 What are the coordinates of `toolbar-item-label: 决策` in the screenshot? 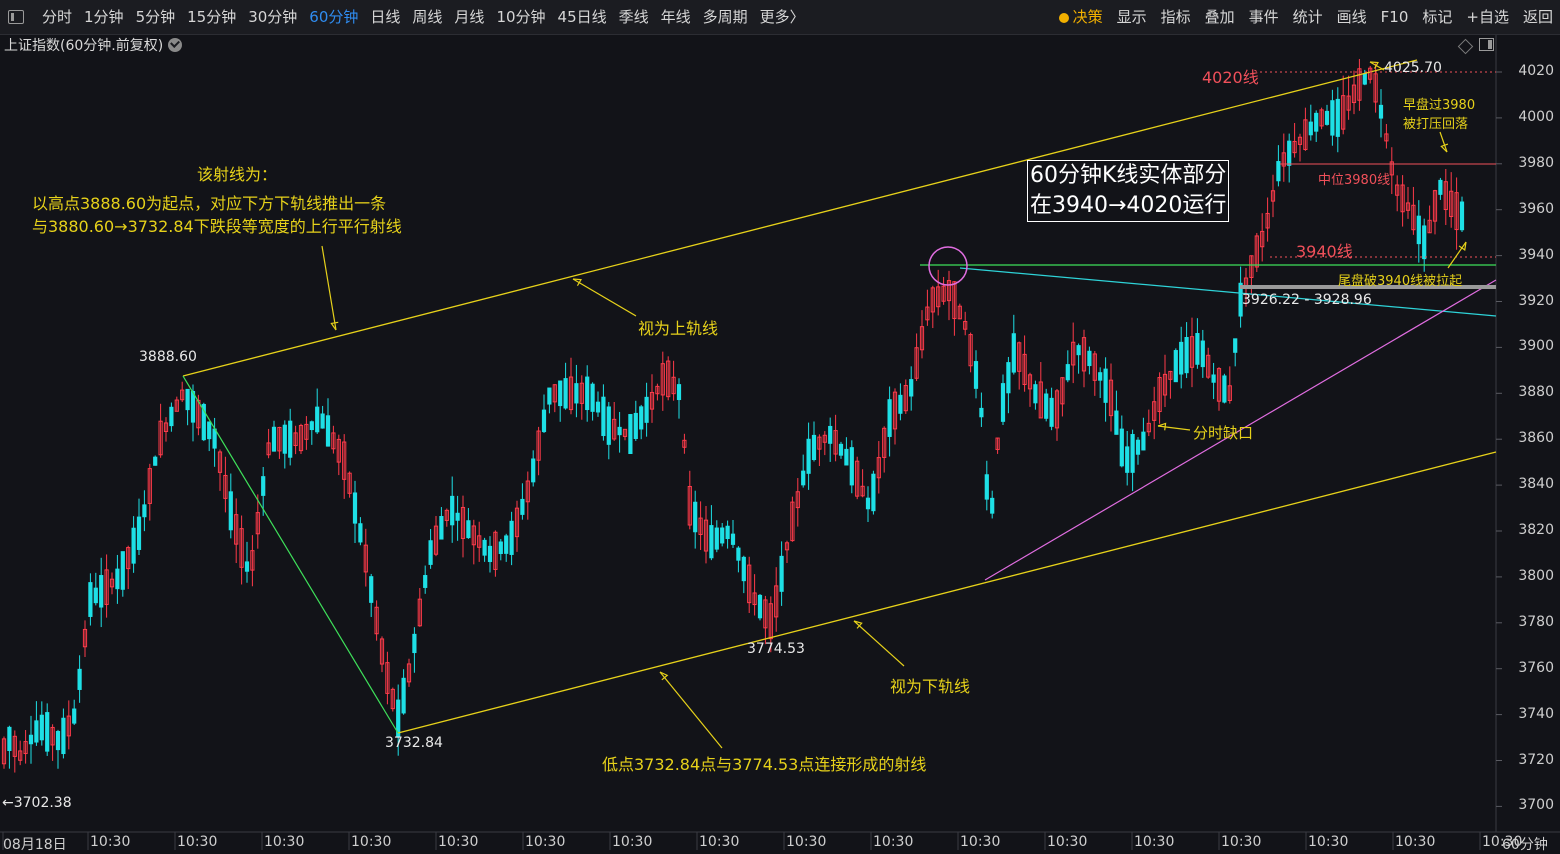 It's located at (1087, 17).